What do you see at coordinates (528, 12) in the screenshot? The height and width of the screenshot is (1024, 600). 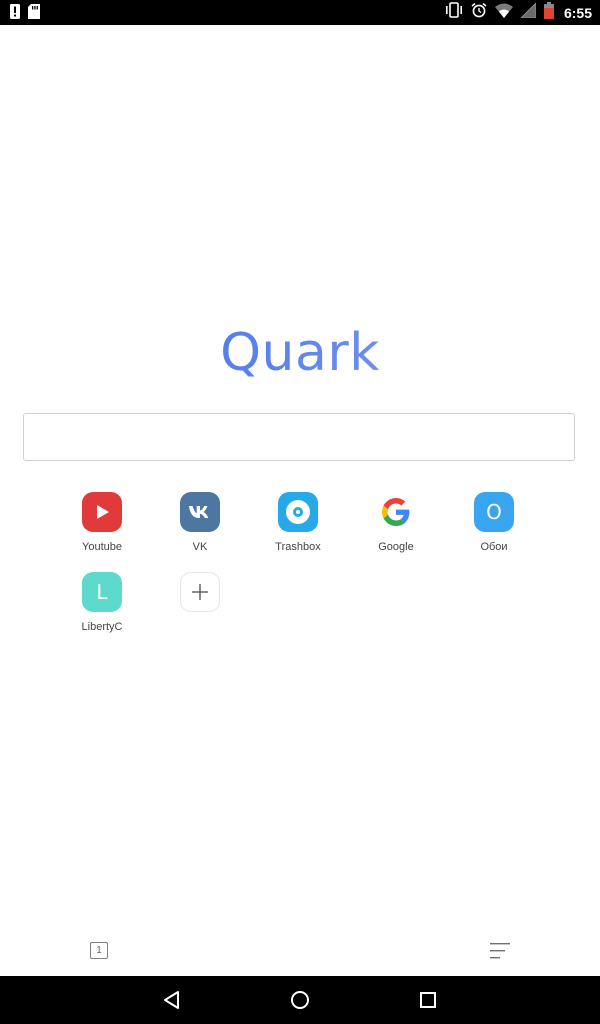 I see `signal-icon` at bounding box center [528, 12].